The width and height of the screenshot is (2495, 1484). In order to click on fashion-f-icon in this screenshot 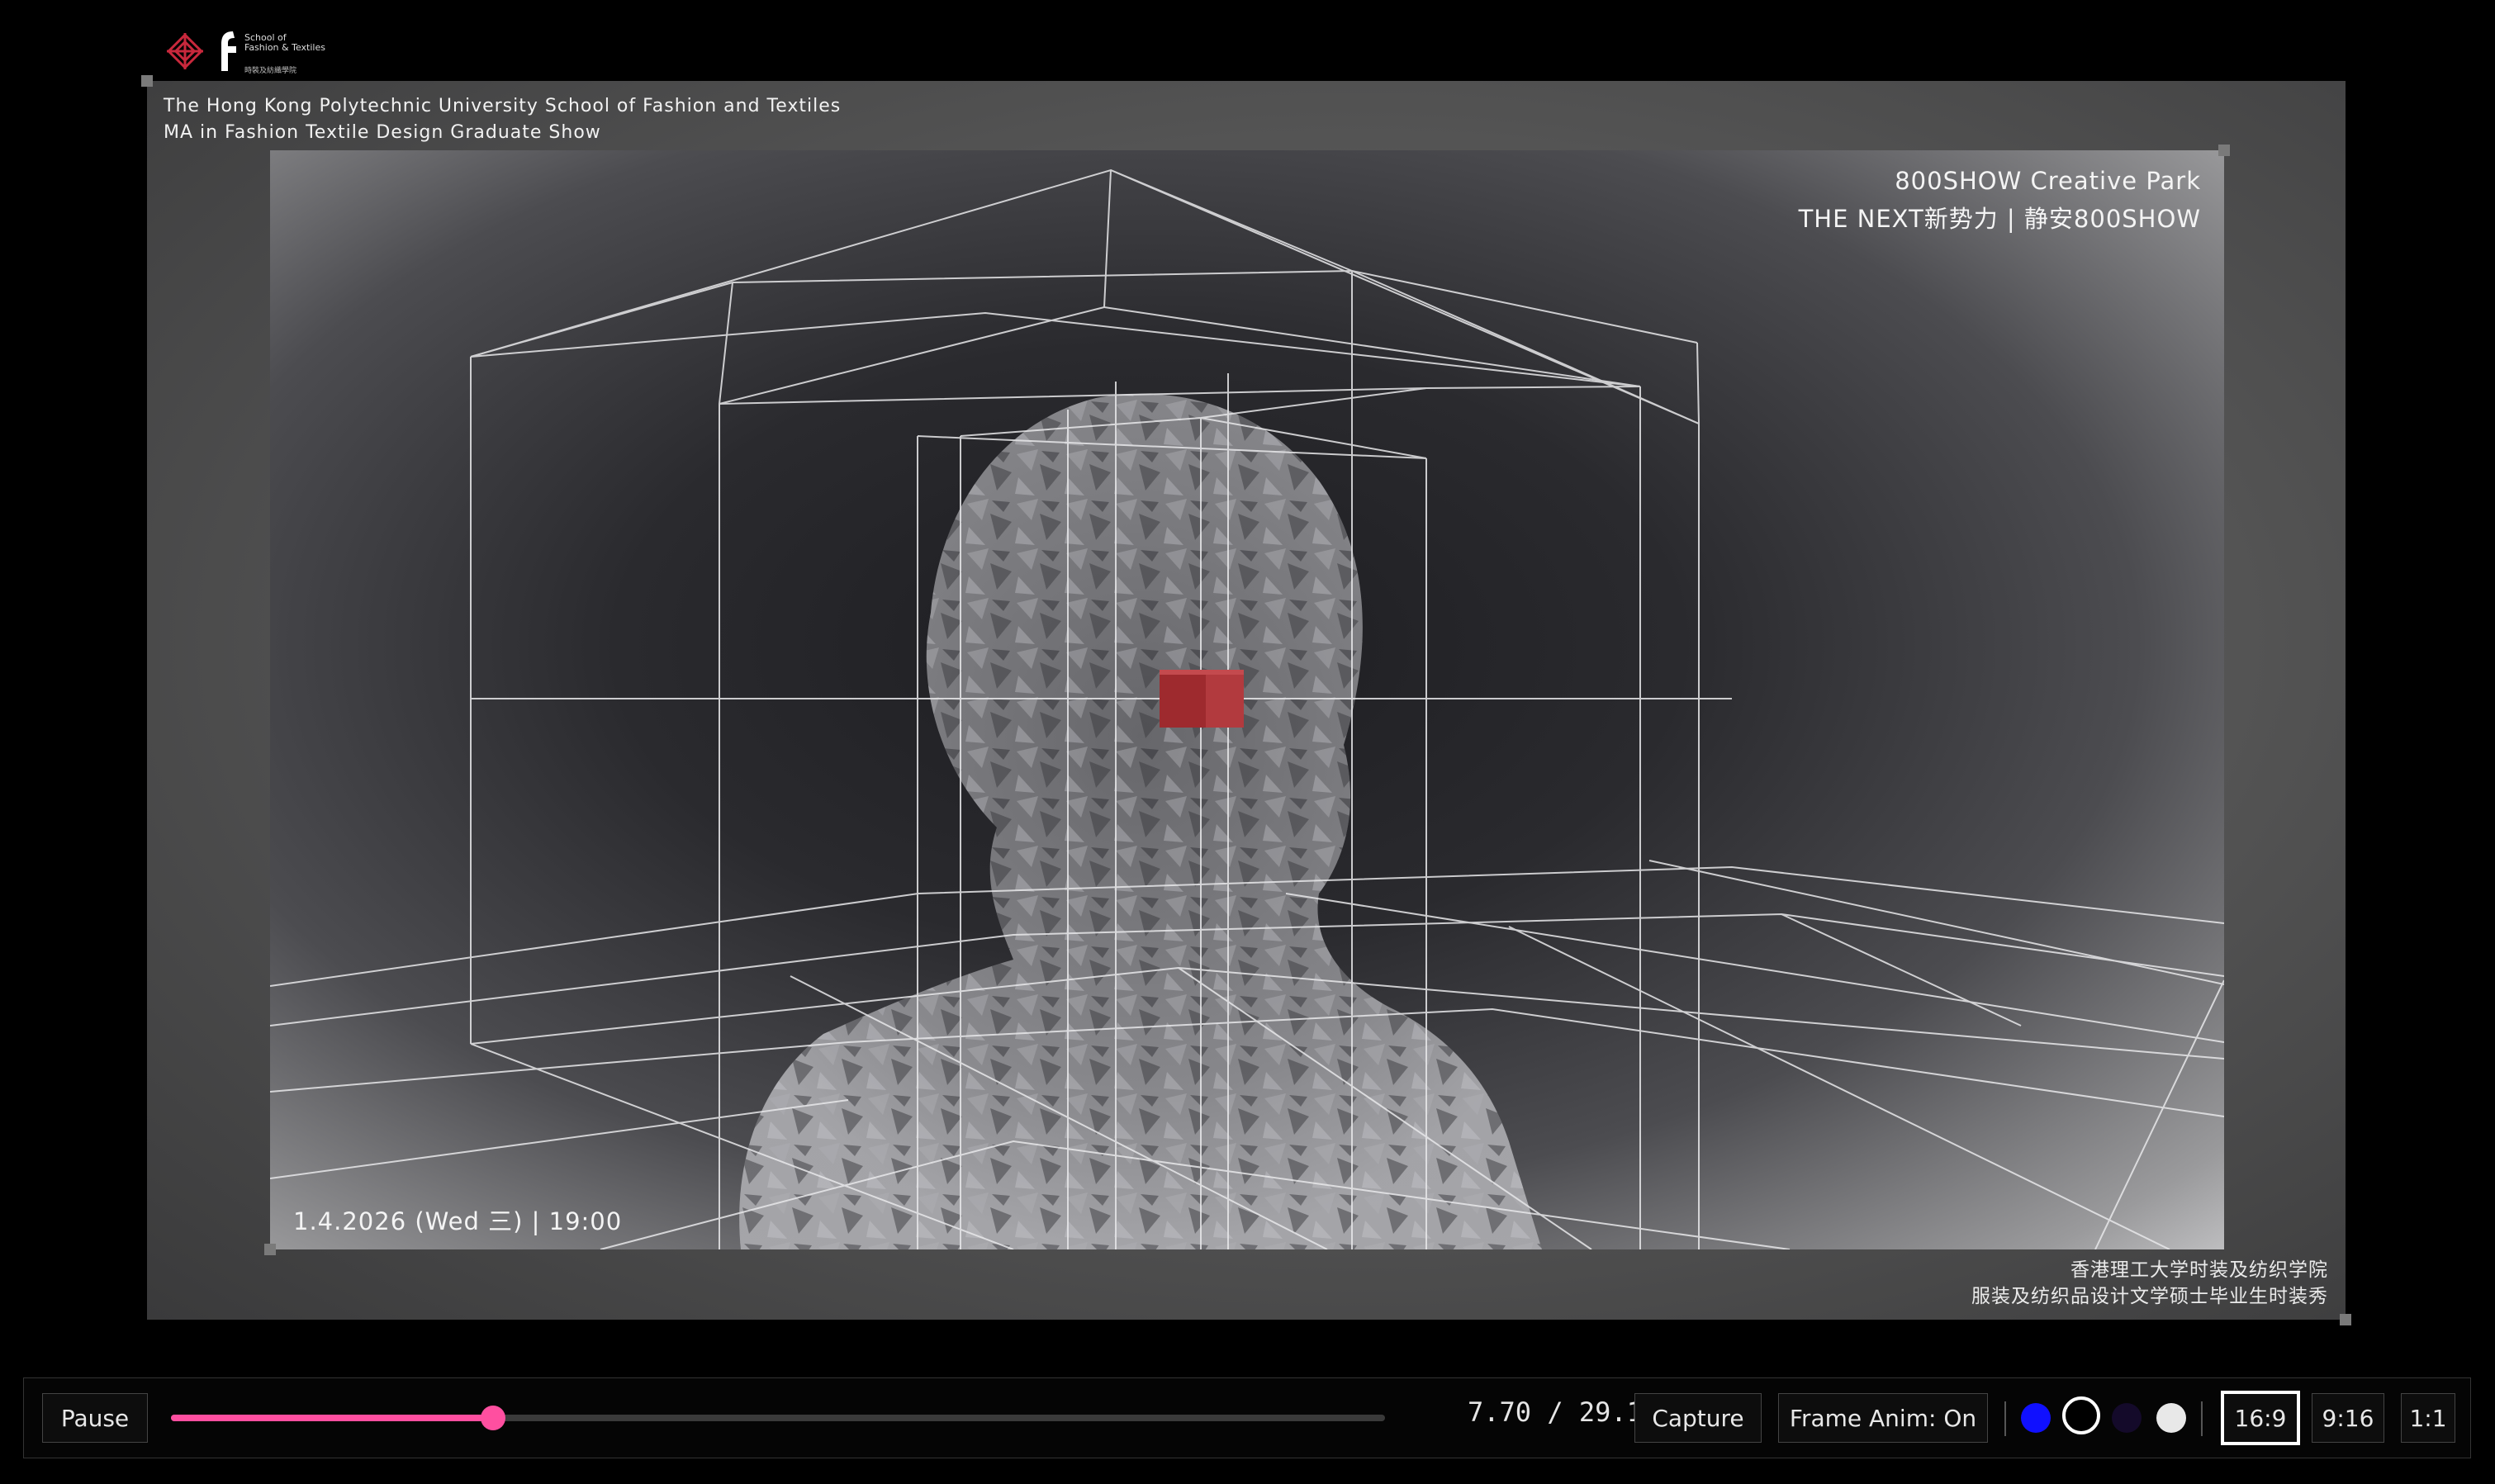, I will do `click(228, 51)`.